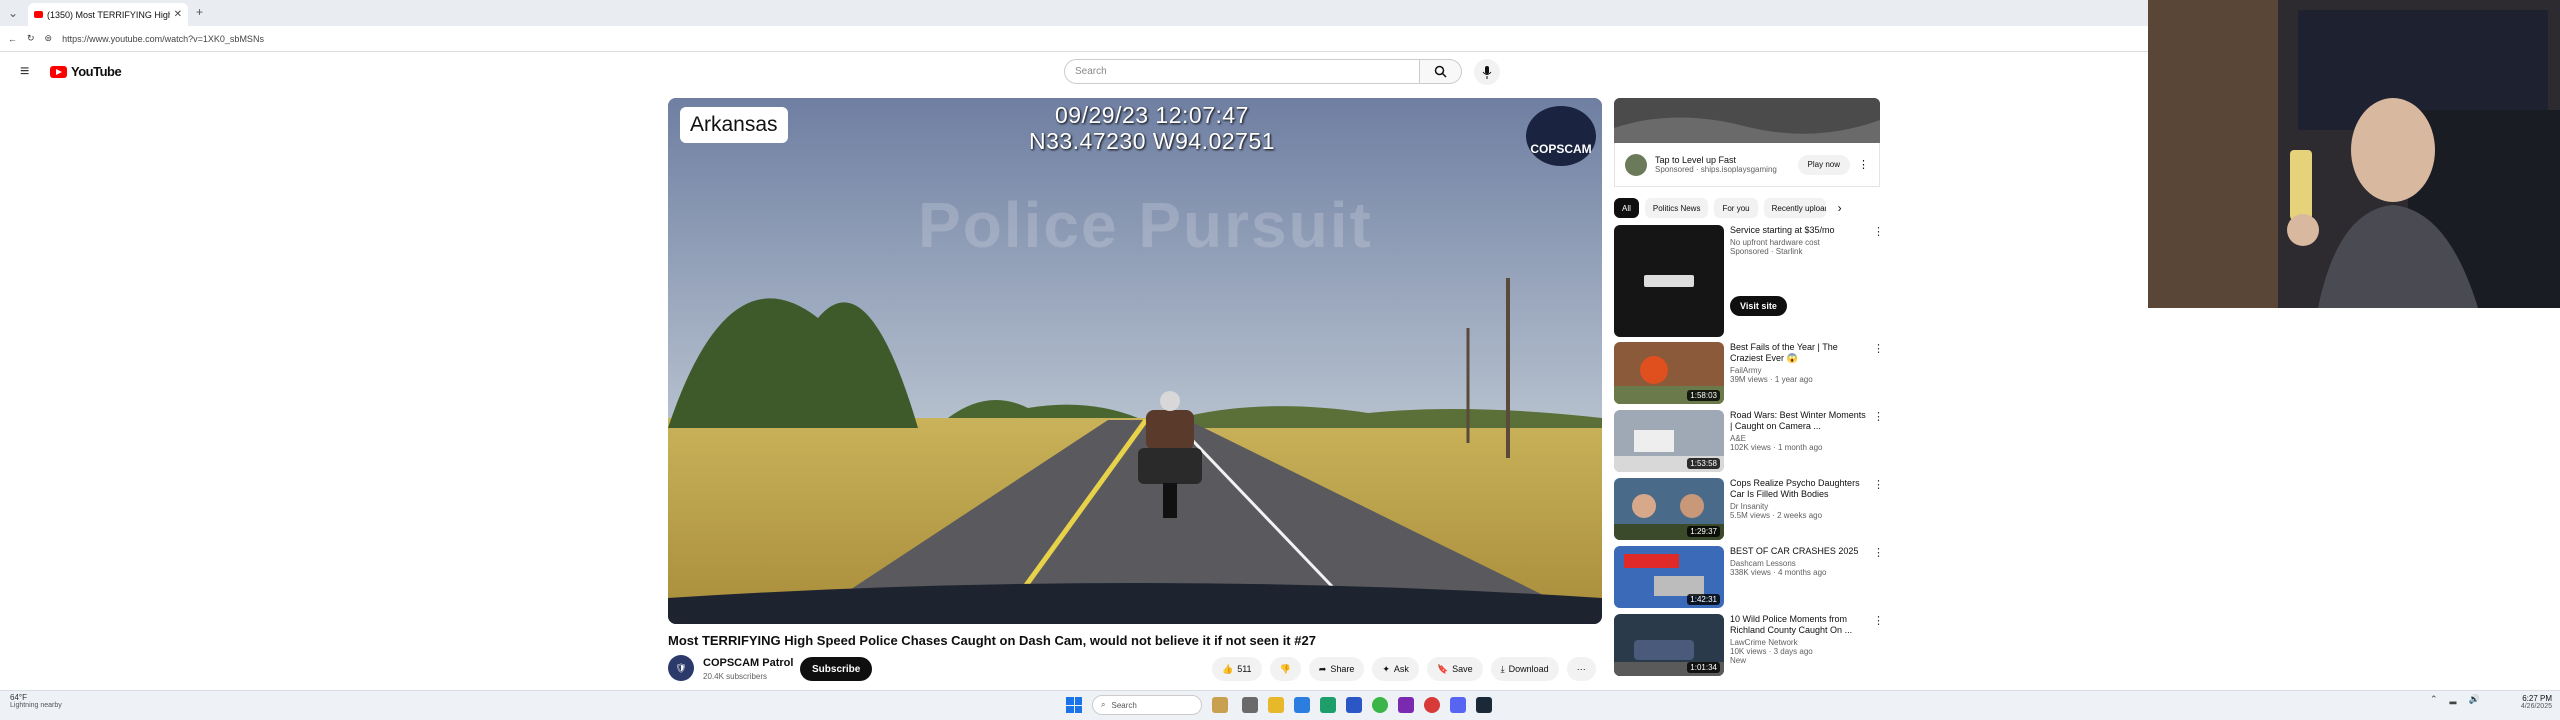  What do you see at coordinates (1354, 705) in the screenshot?
I see `store-icon` at bounding box center [1354, 705].